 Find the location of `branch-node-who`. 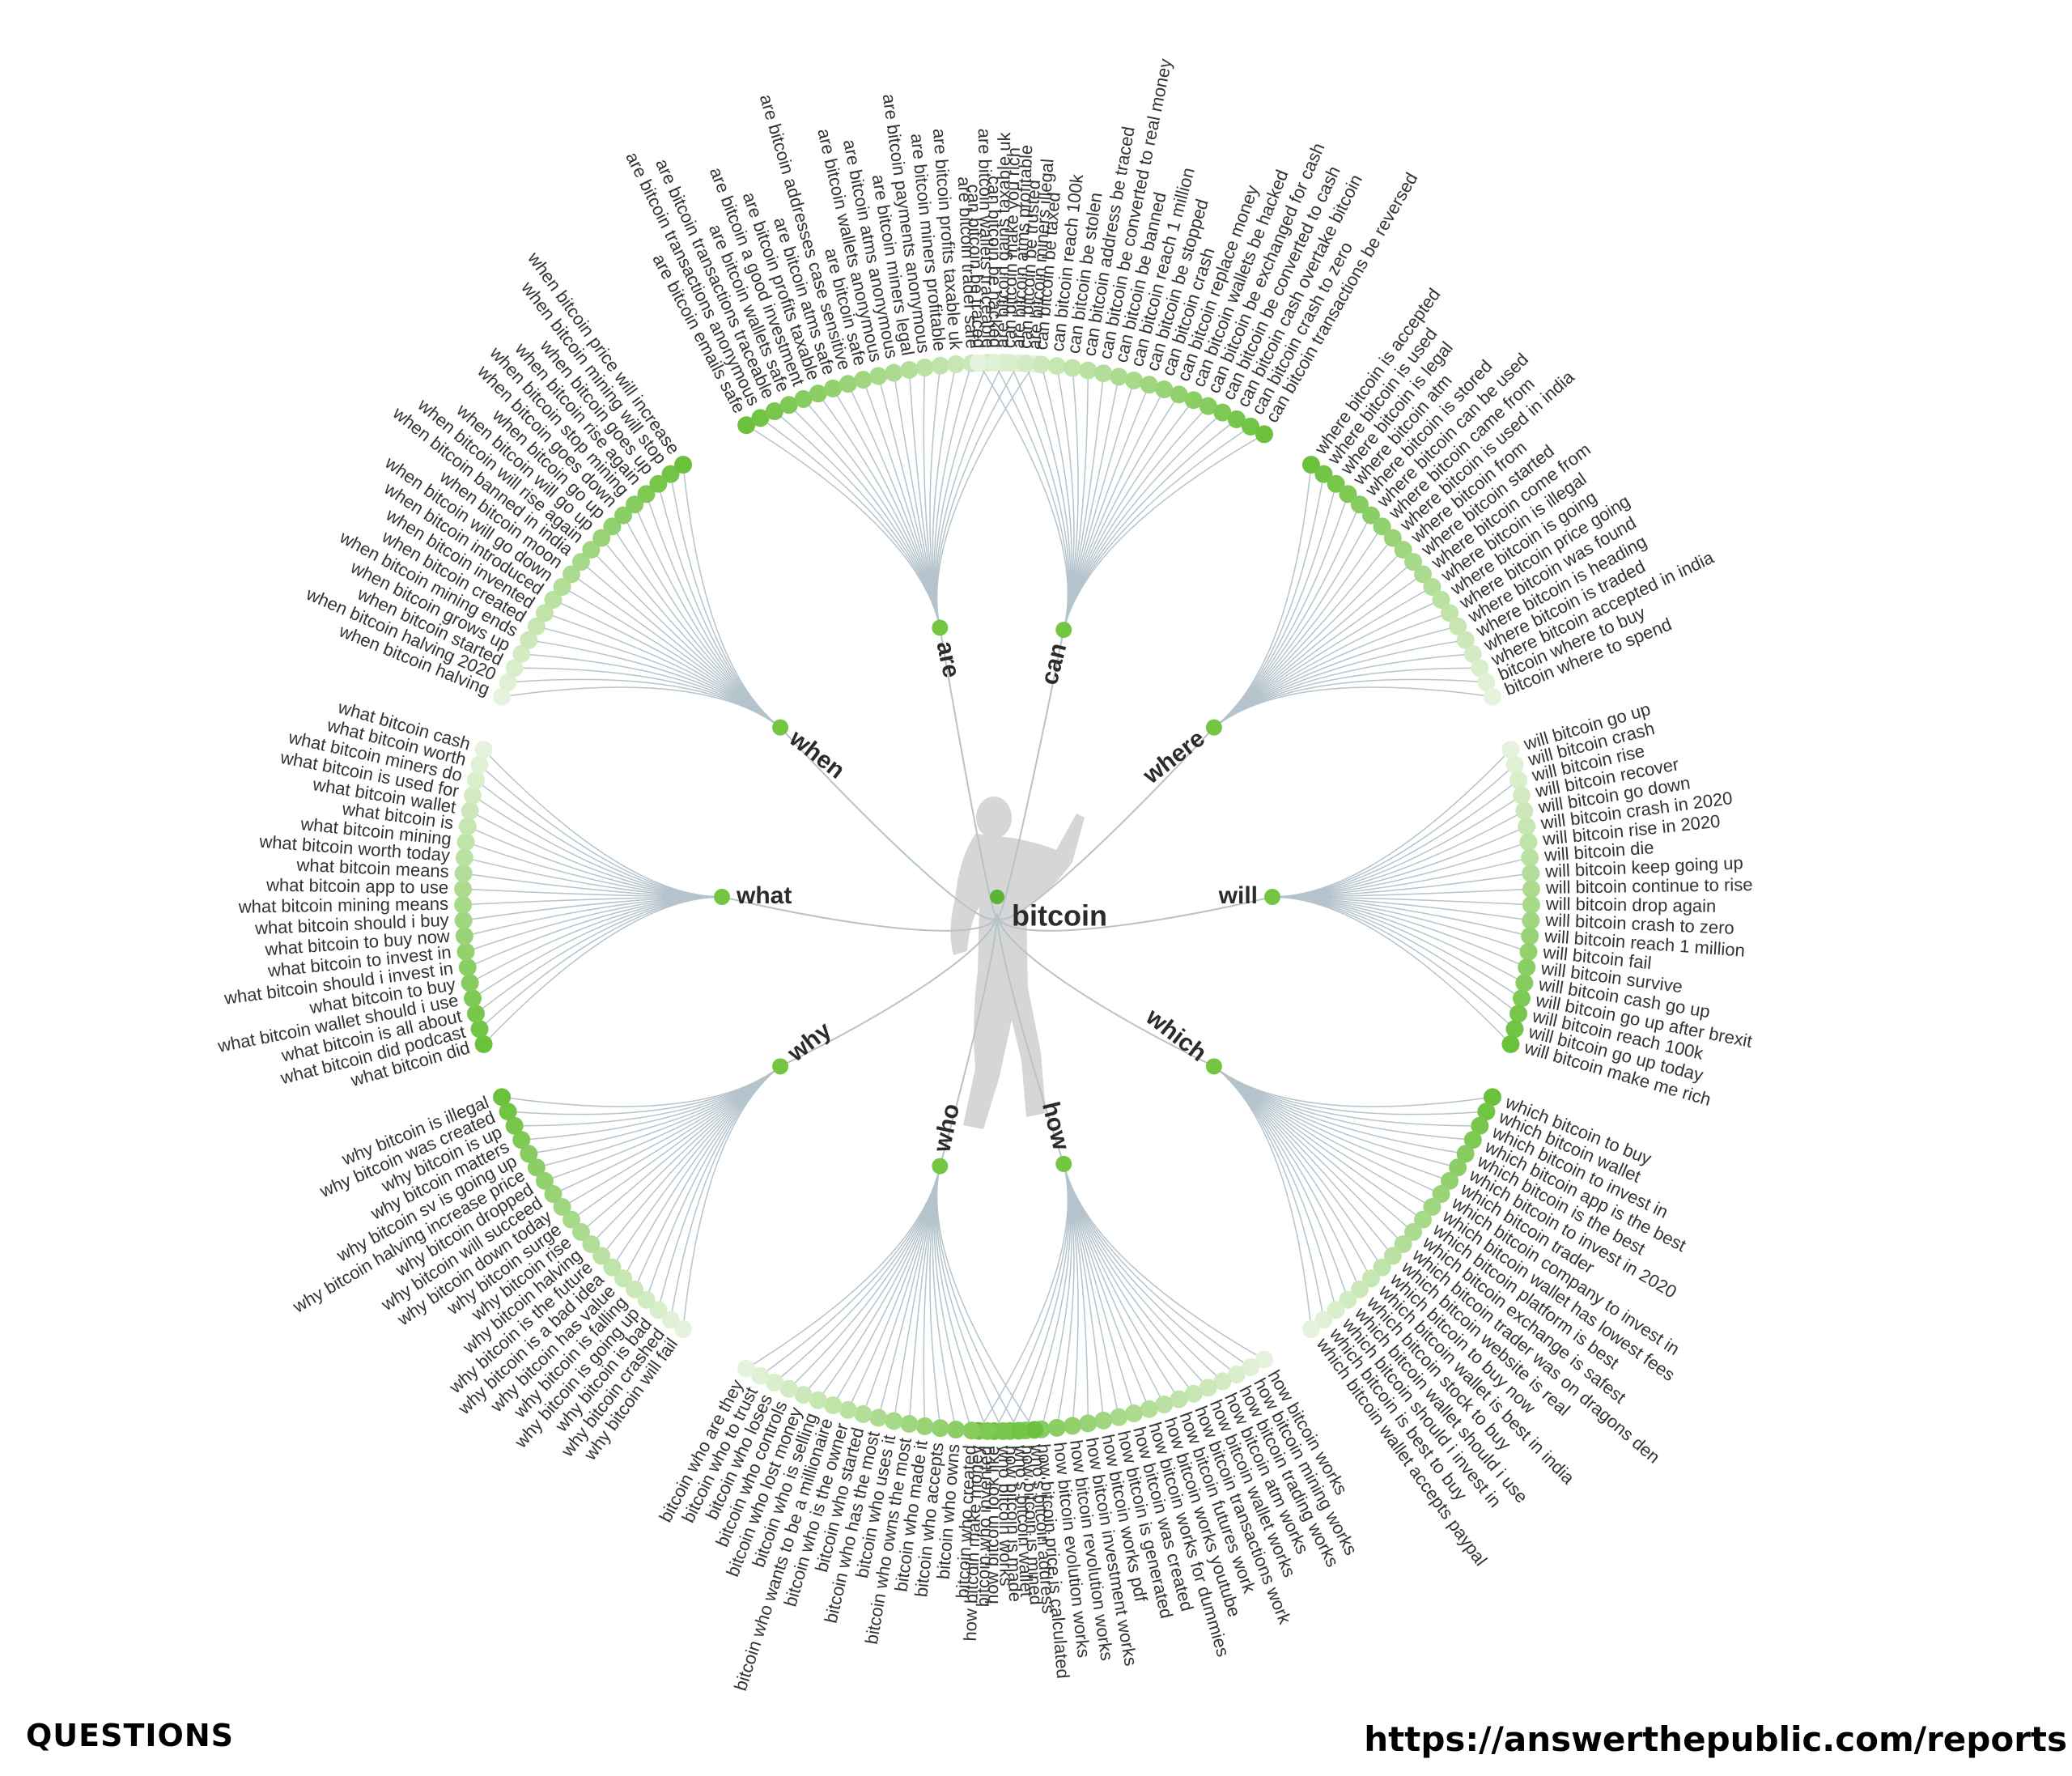

branch-node-who is located at coordinates (940, 1167).